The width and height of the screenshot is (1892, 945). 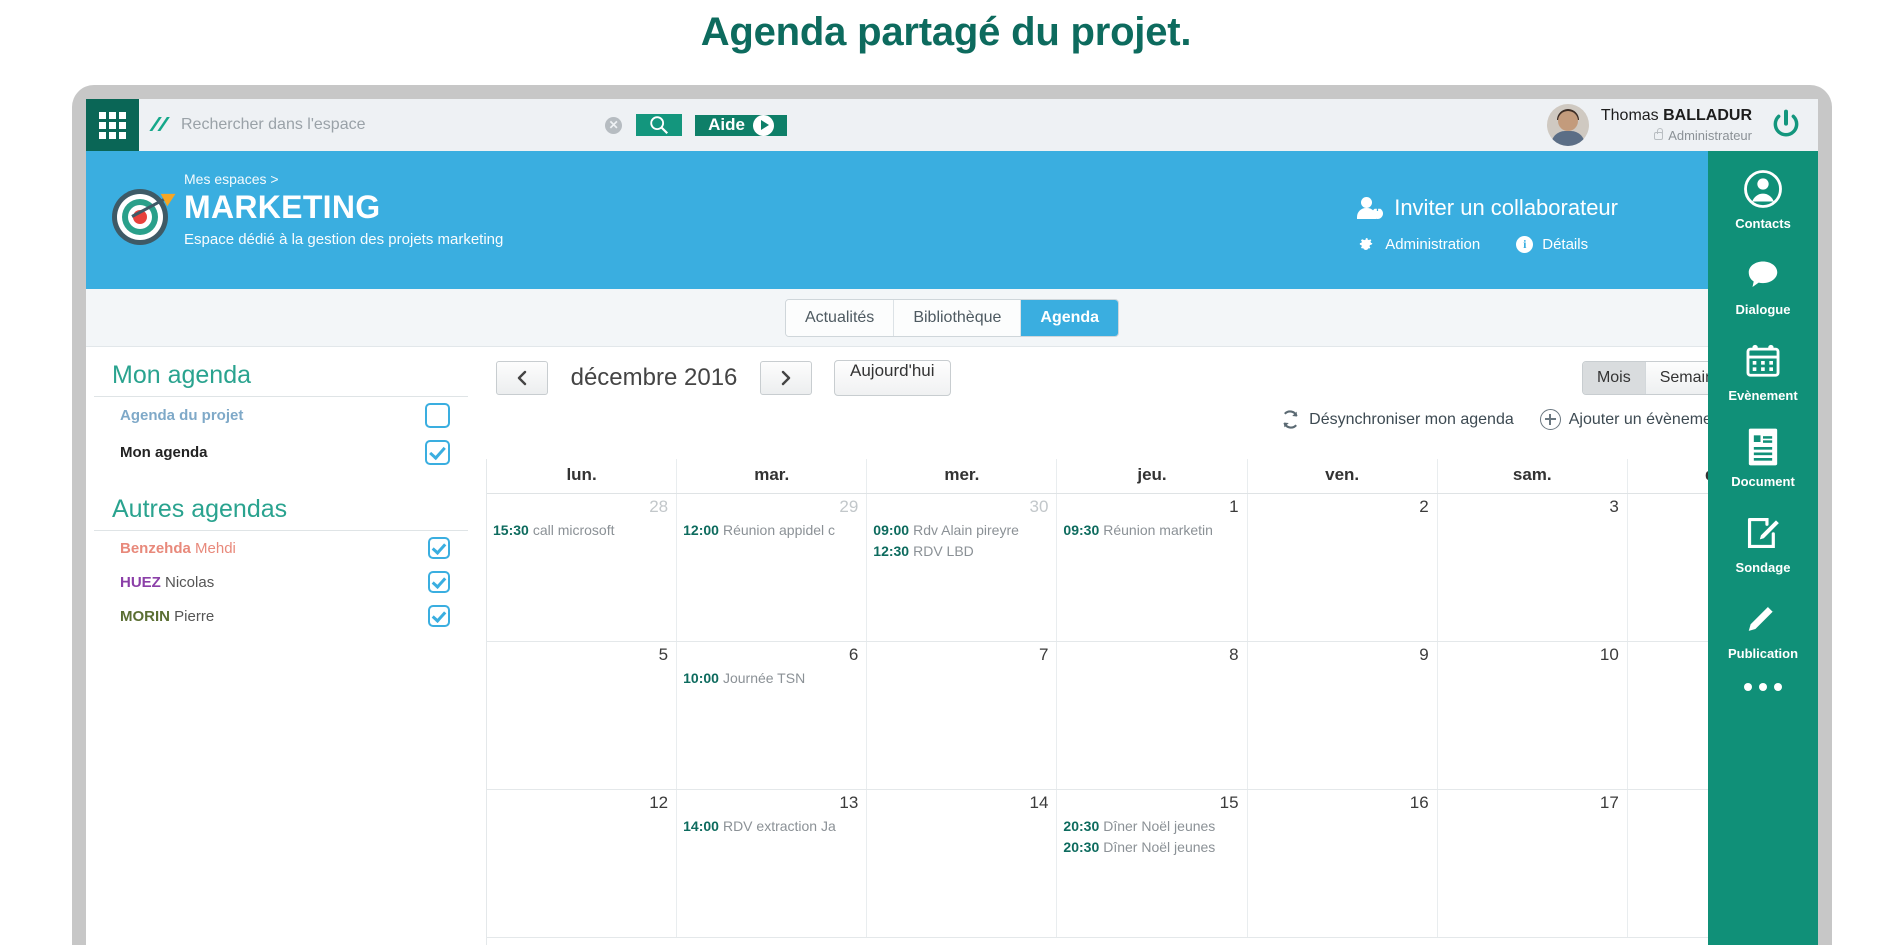 What do you see at coordinates (1763, 629) in the screenshot?
I see `rail-item-publication: Publication` at bounding box center [1763, 629].